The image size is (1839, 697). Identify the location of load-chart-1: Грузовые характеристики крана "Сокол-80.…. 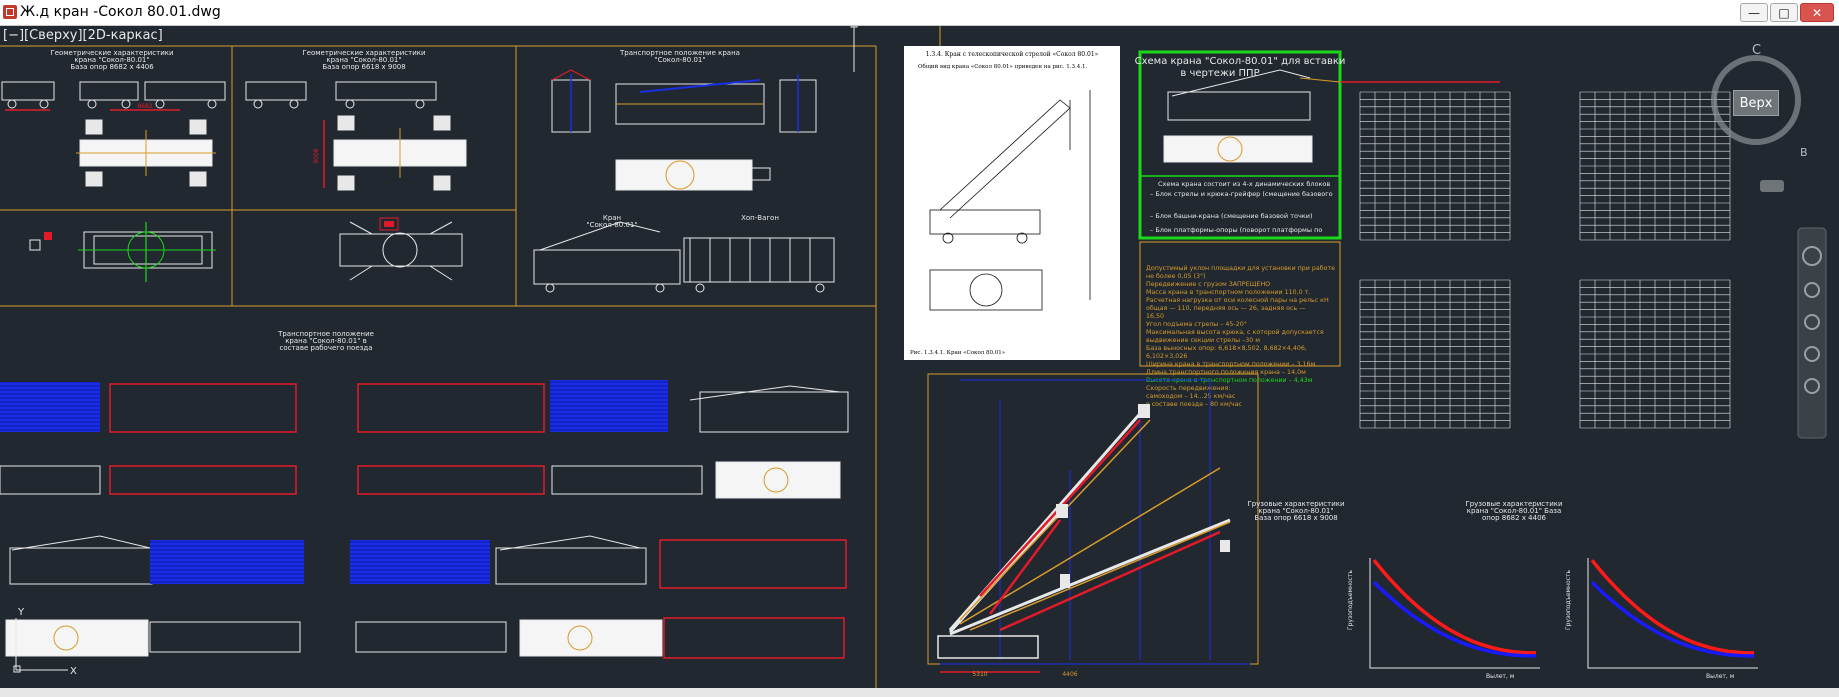
(1393, 590).